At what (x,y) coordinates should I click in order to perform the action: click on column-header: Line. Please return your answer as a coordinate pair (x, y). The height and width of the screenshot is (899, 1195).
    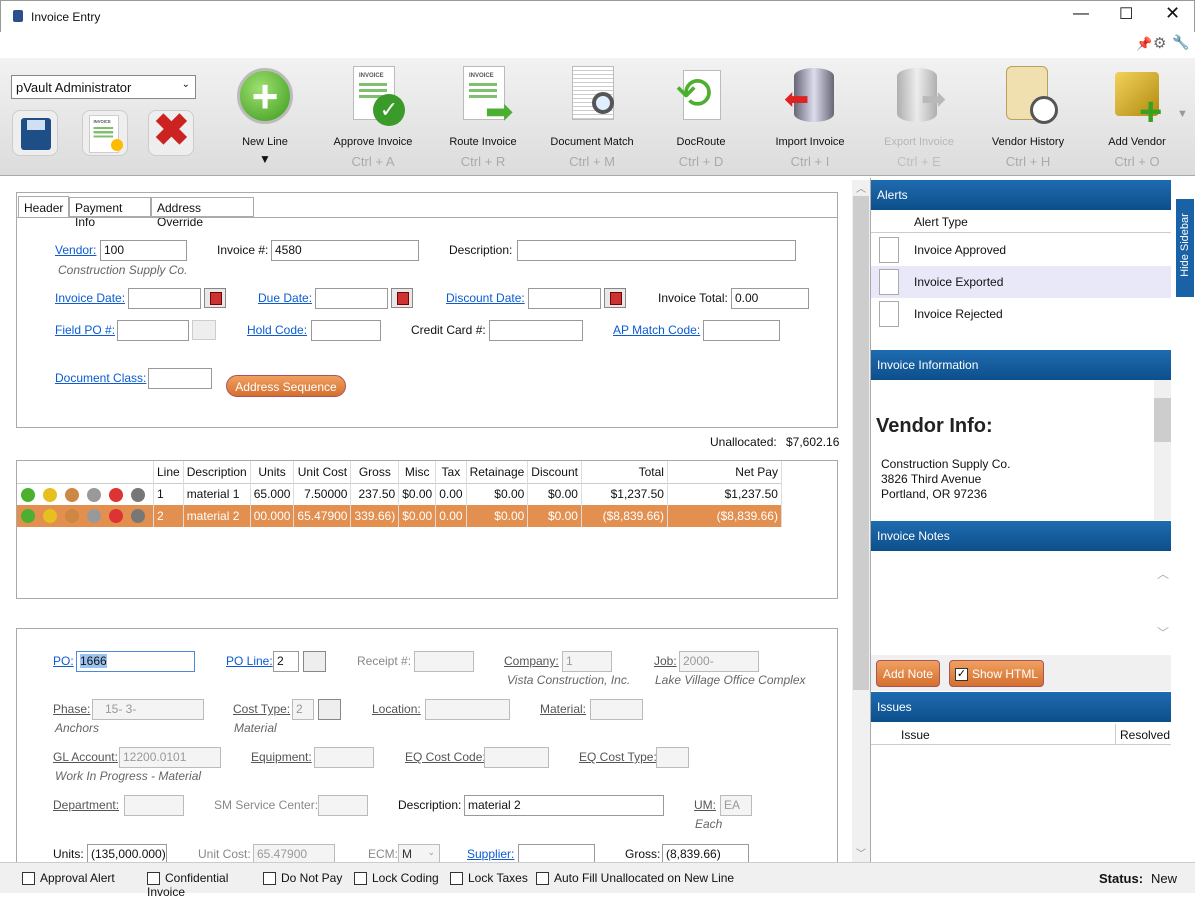
    Looking at the image, I should click on (168, 472).